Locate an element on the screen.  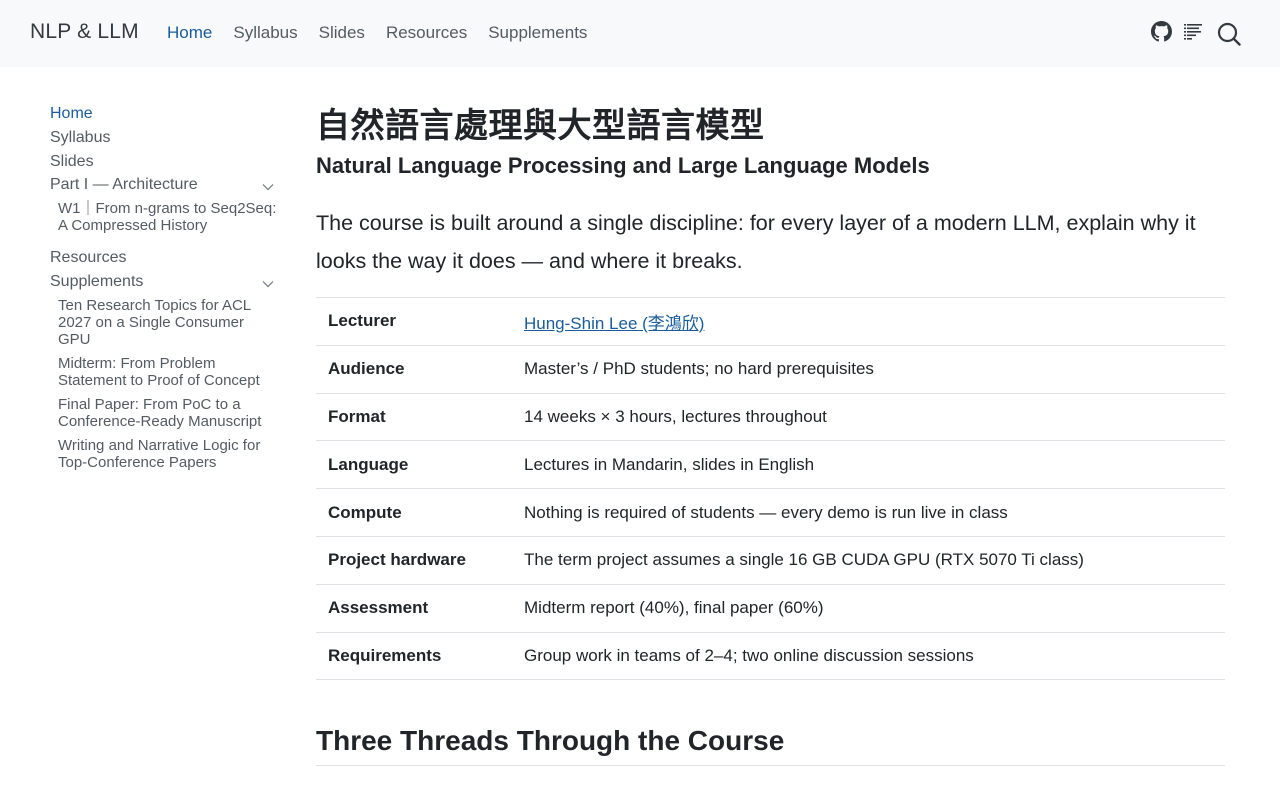
sidebar-item-resources: Resources is located at coordinates (164, 259).